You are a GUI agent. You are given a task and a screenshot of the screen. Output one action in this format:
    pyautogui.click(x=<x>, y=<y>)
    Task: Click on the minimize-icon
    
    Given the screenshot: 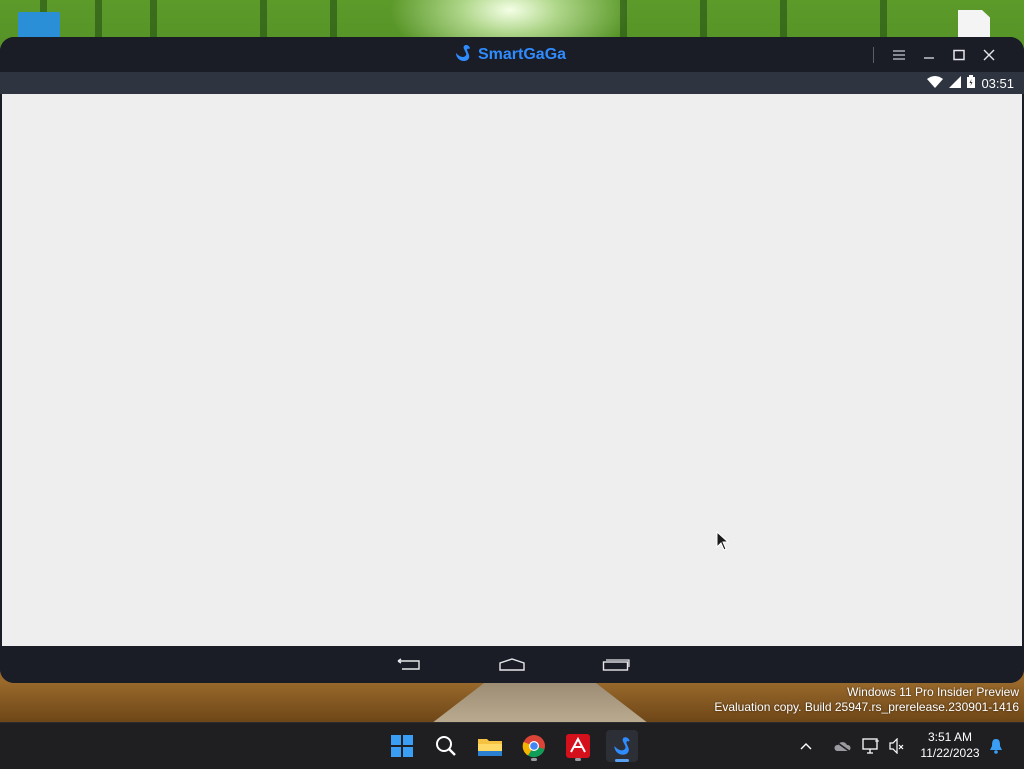 What is the action you would take?
    pyautogui.click(x=929, y=55)
    